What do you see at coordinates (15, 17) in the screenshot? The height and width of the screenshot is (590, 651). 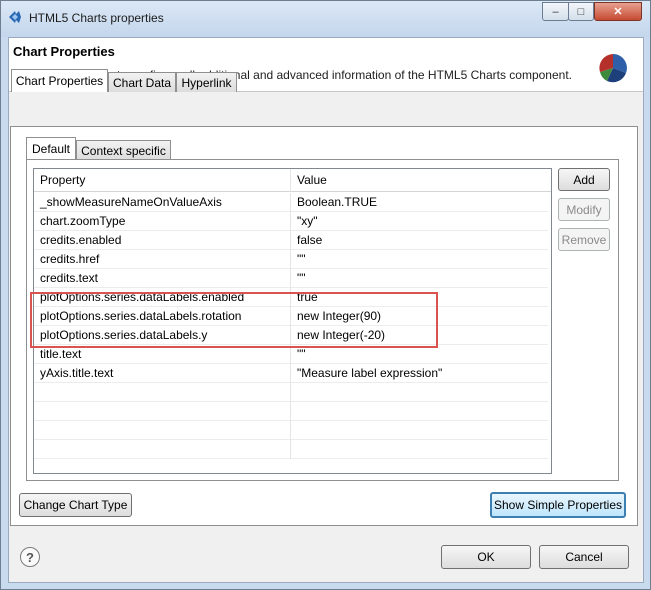 I see `eclipse-app-icon` at bounding box center [15, 17].